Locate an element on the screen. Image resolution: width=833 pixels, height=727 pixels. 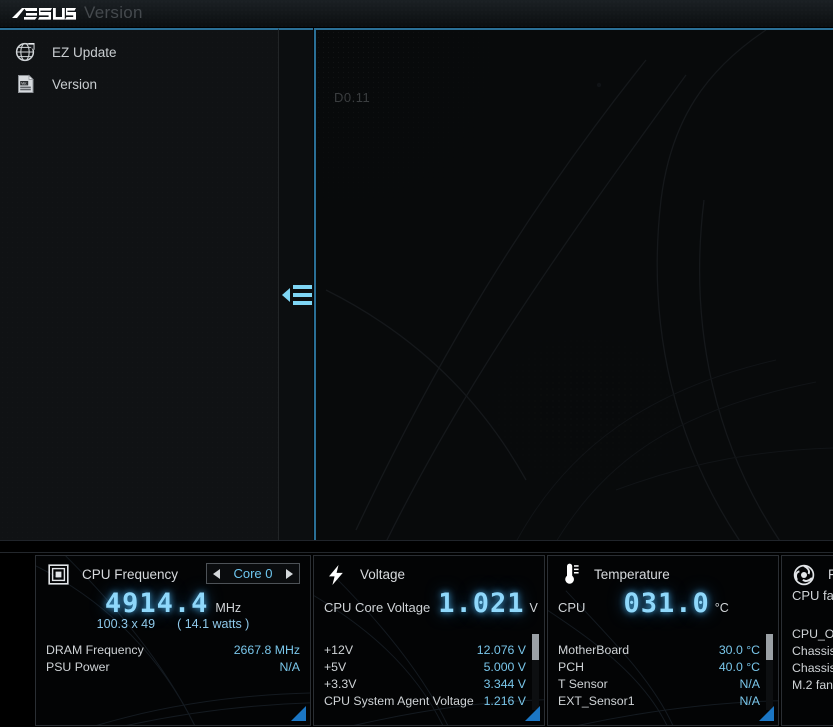
table-row: CPU System Agent Voltage 1.216 V is located at coordinates (425, 700).